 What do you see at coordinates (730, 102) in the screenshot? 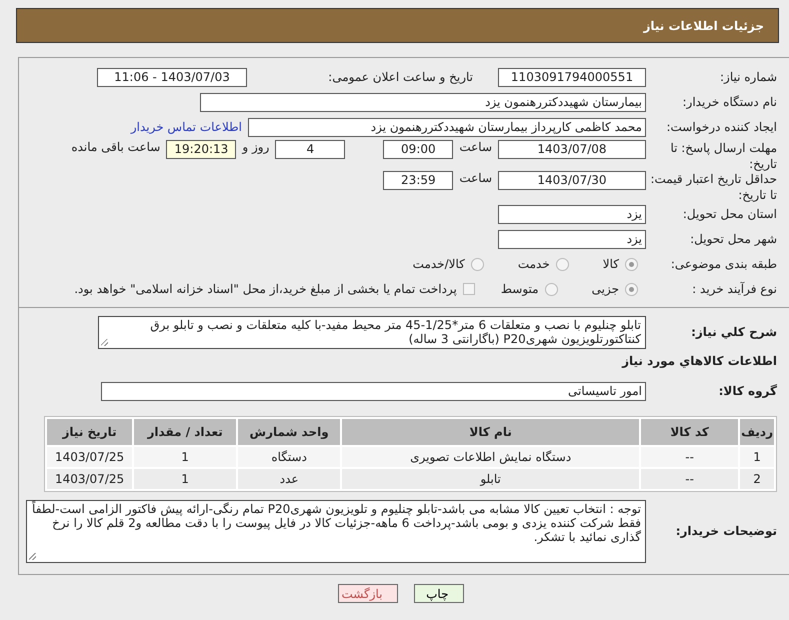
I see `field-label: نام دستگاه خریدار:` at bounding box center [730, 102].